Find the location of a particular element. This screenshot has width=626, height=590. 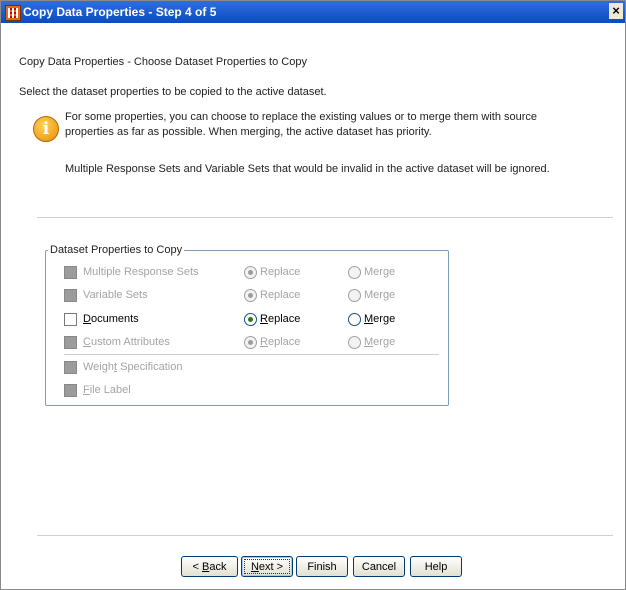

custom-attributes-rest: ustom Attributes is located at coordinates (130, 342).